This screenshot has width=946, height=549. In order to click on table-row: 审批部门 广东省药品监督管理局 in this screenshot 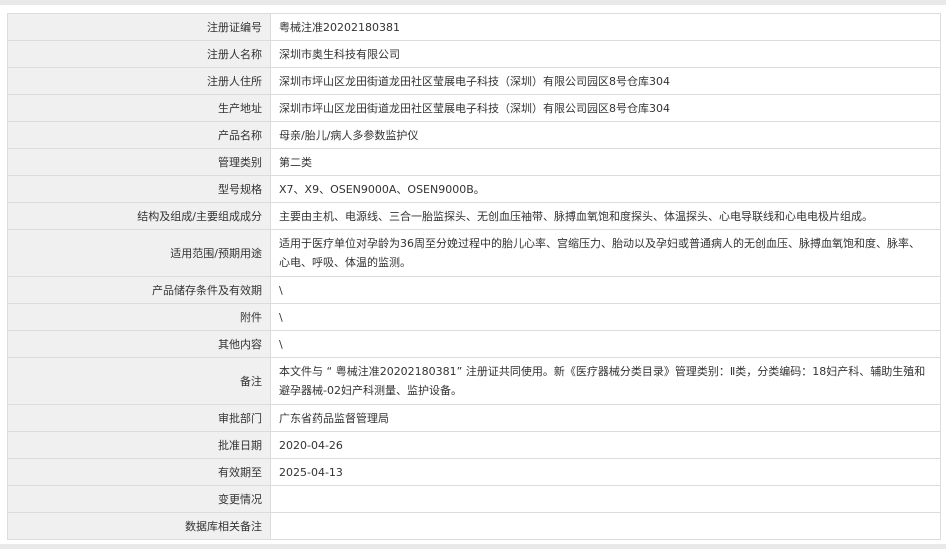, I will do `click(474, 418)`.